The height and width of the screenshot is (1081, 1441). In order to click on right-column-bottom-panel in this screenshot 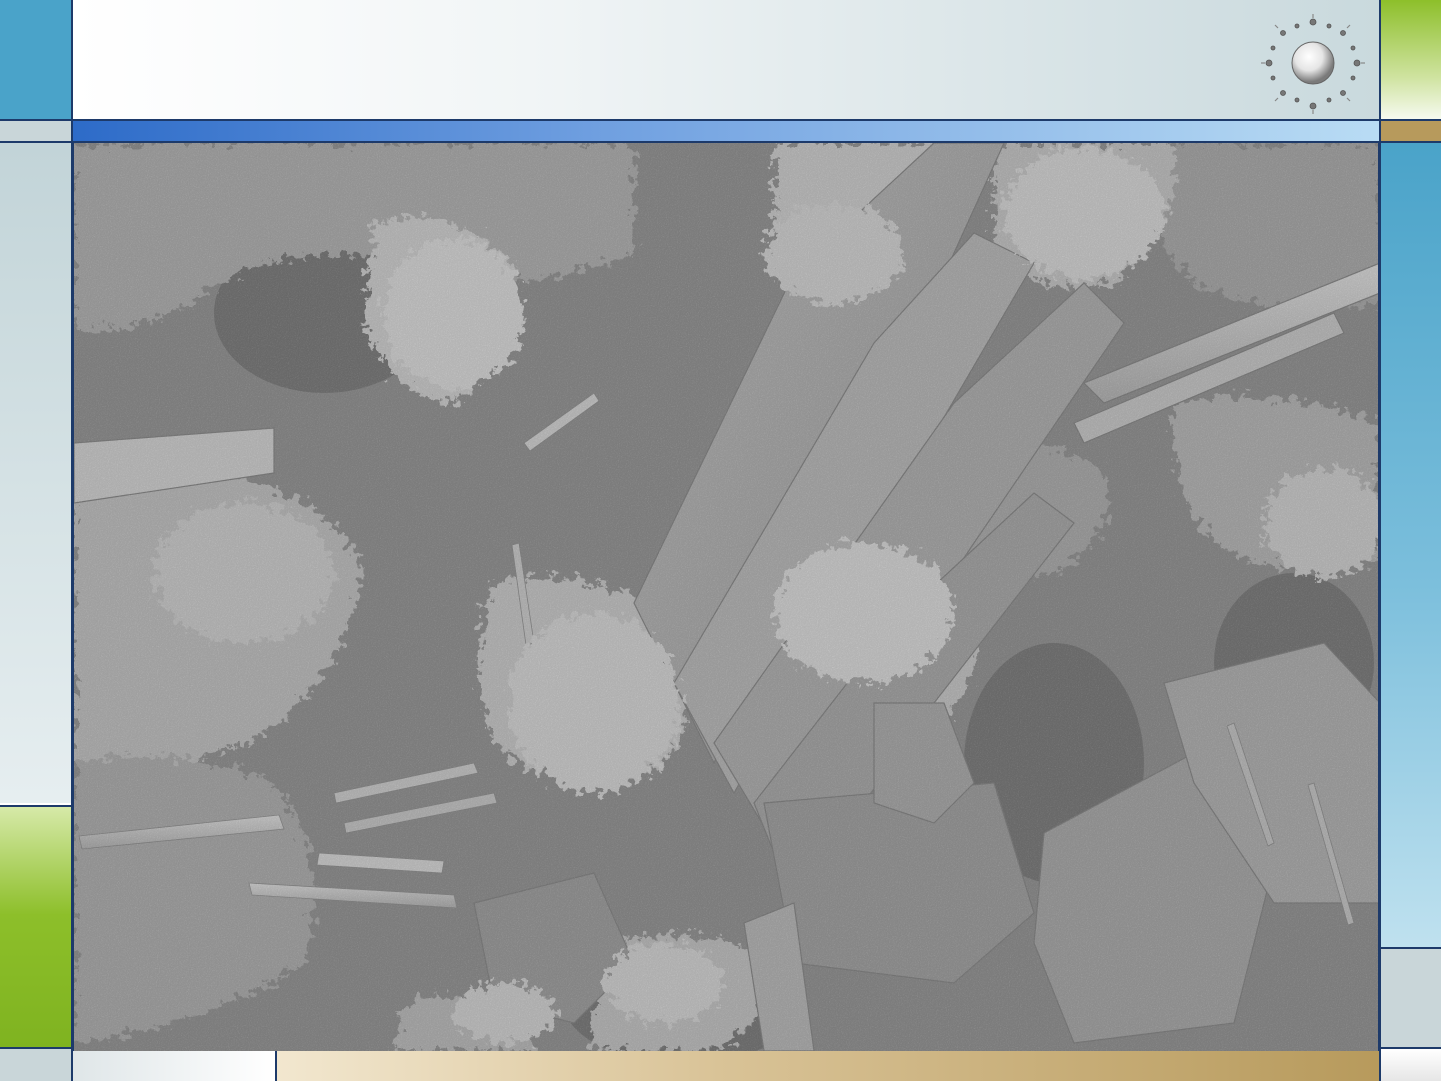, I will do `click(1411, 1064)`.